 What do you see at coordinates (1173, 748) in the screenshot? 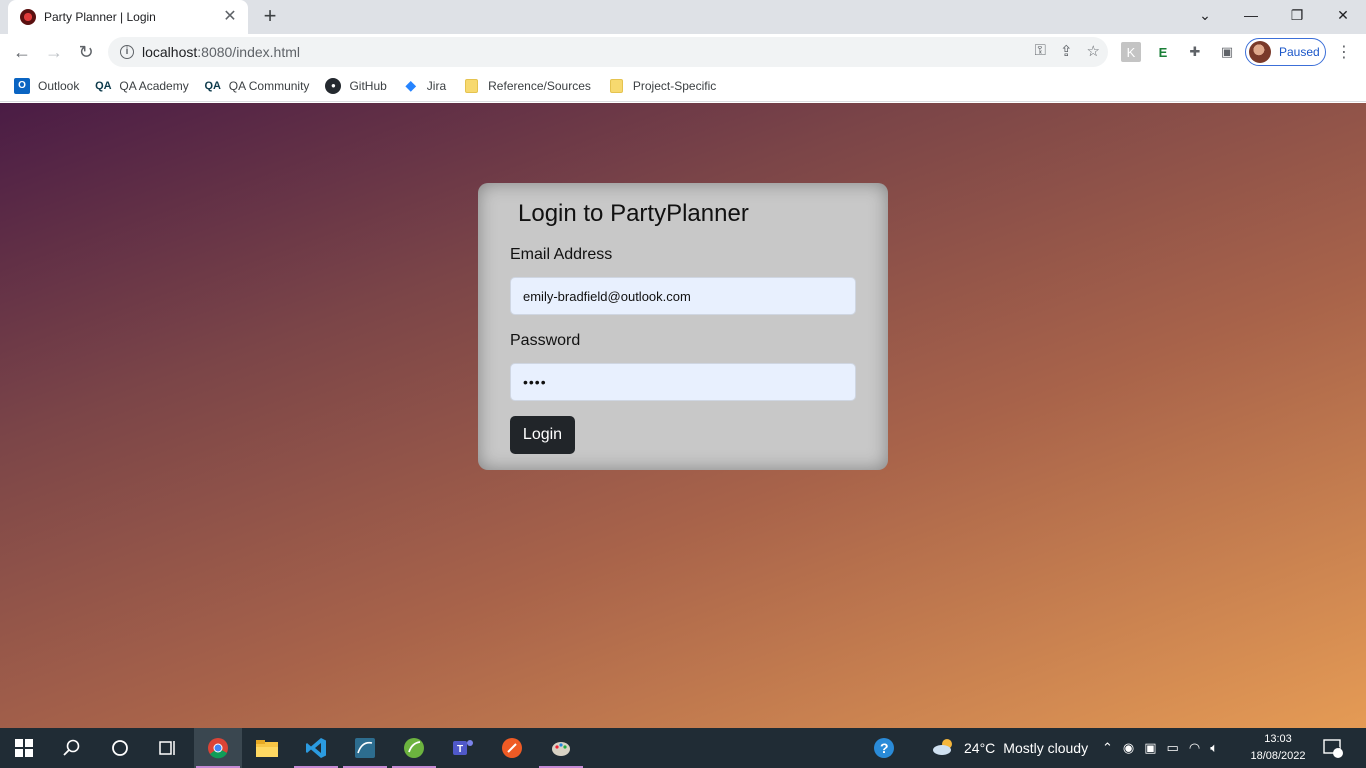
I see `battery-icon: ▭` at bounding box center [1173, 748].